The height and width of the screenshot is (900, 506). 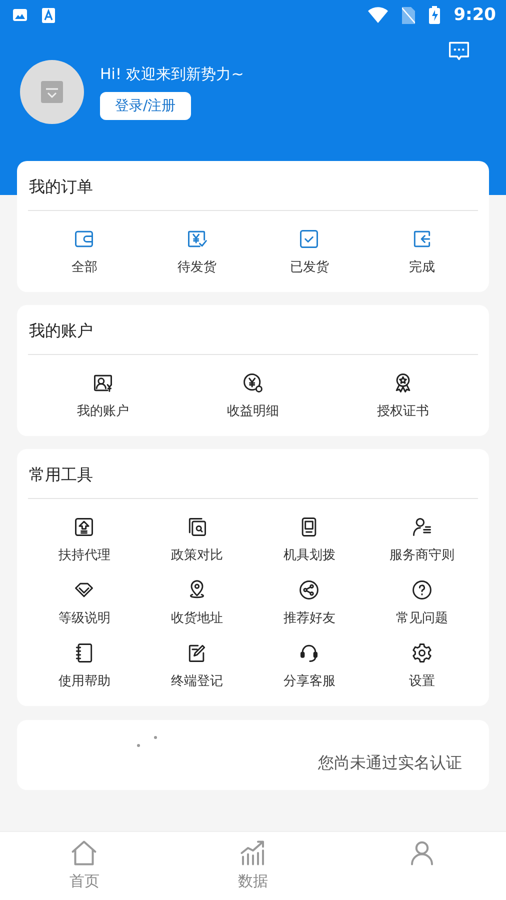 What do you see at coordinates (172, 74) in the screenshot?
I see `welcome-text: Hi! 欢迎来到新势力~` at bounding box center [172, 74].